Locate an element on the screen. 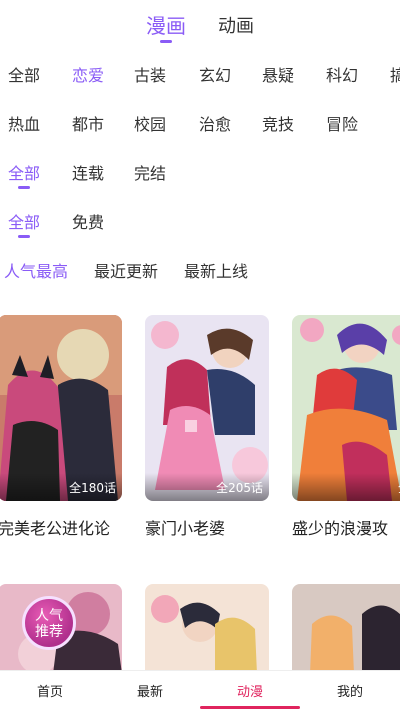  episode-count: 全 is located at coordinates (346, 487).